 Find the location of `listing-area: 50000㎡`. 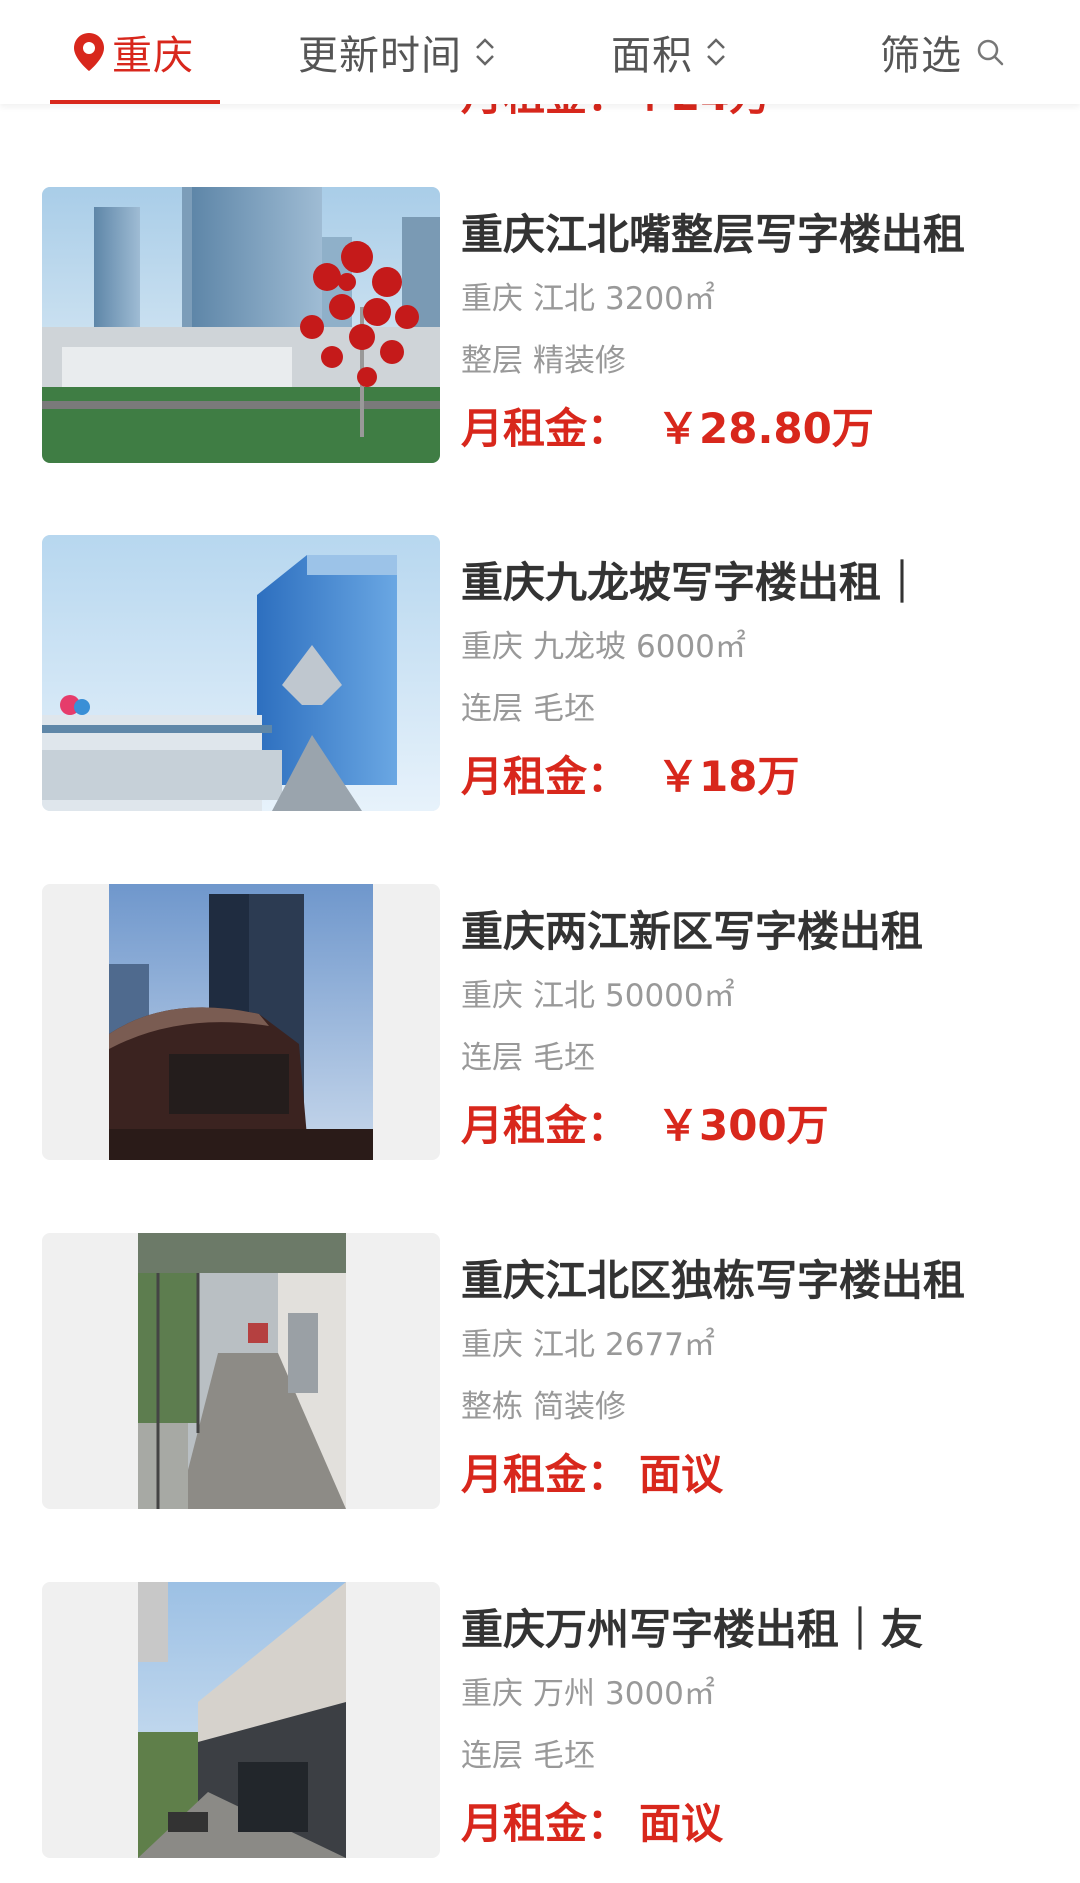

listing-area: 50000㎡ is located at coordinates (670, 996).